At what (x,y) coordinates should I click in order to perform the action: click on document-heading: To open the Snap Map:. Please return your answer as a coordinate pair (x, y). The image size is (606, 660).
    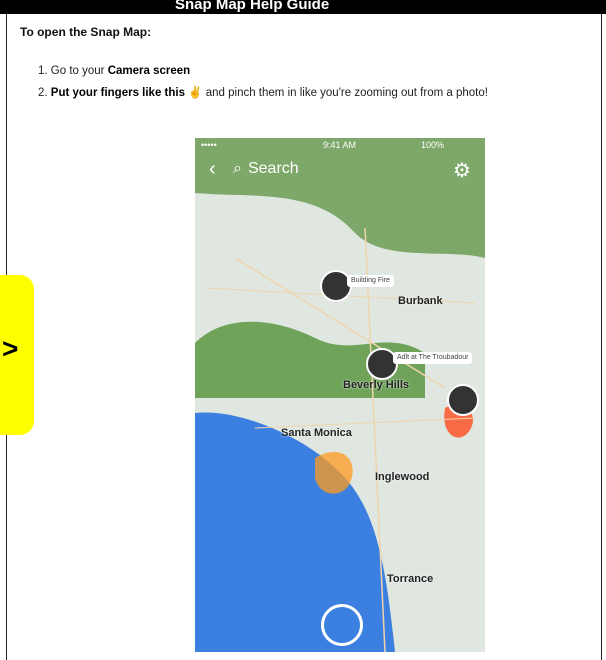
    Looking at the image, I should click on (86, 32).